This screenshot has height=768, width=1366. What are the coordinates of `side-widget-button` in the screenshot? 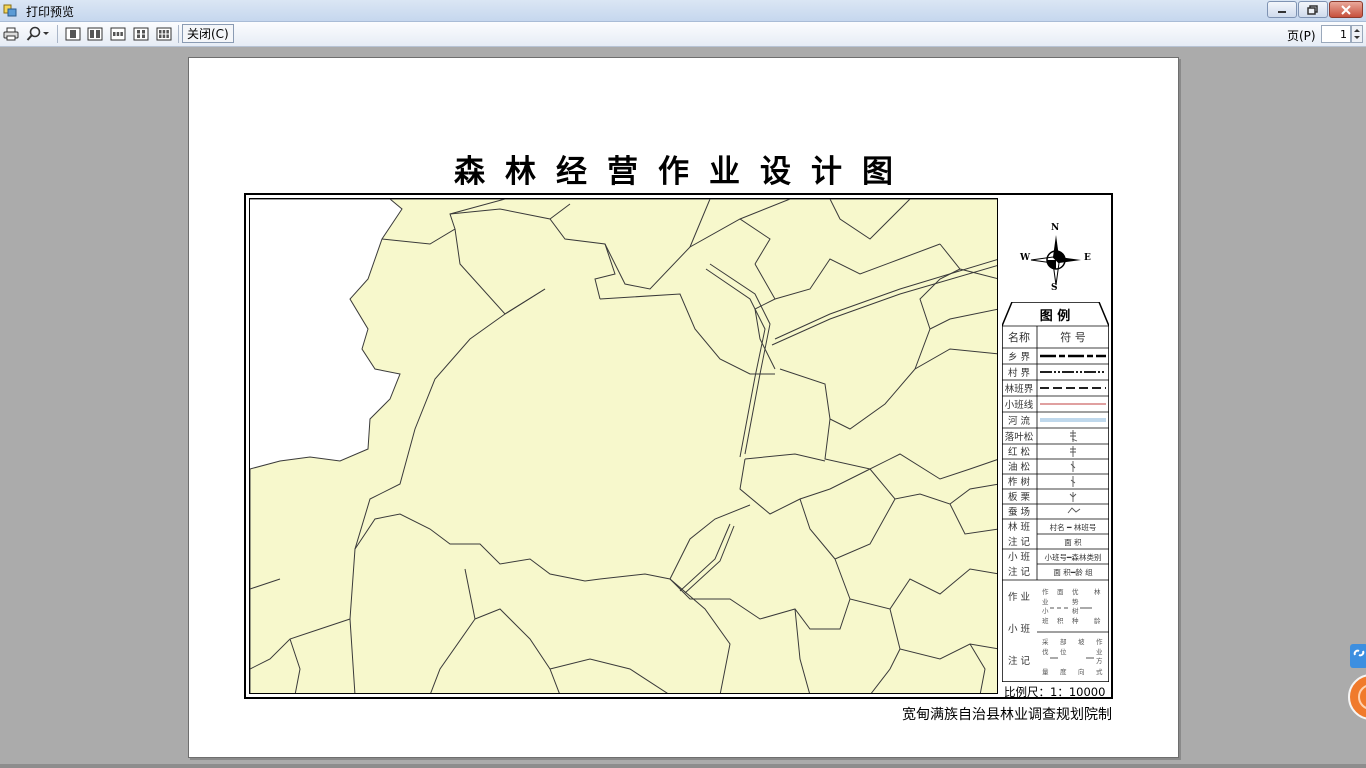 It's located at (1358, 656).